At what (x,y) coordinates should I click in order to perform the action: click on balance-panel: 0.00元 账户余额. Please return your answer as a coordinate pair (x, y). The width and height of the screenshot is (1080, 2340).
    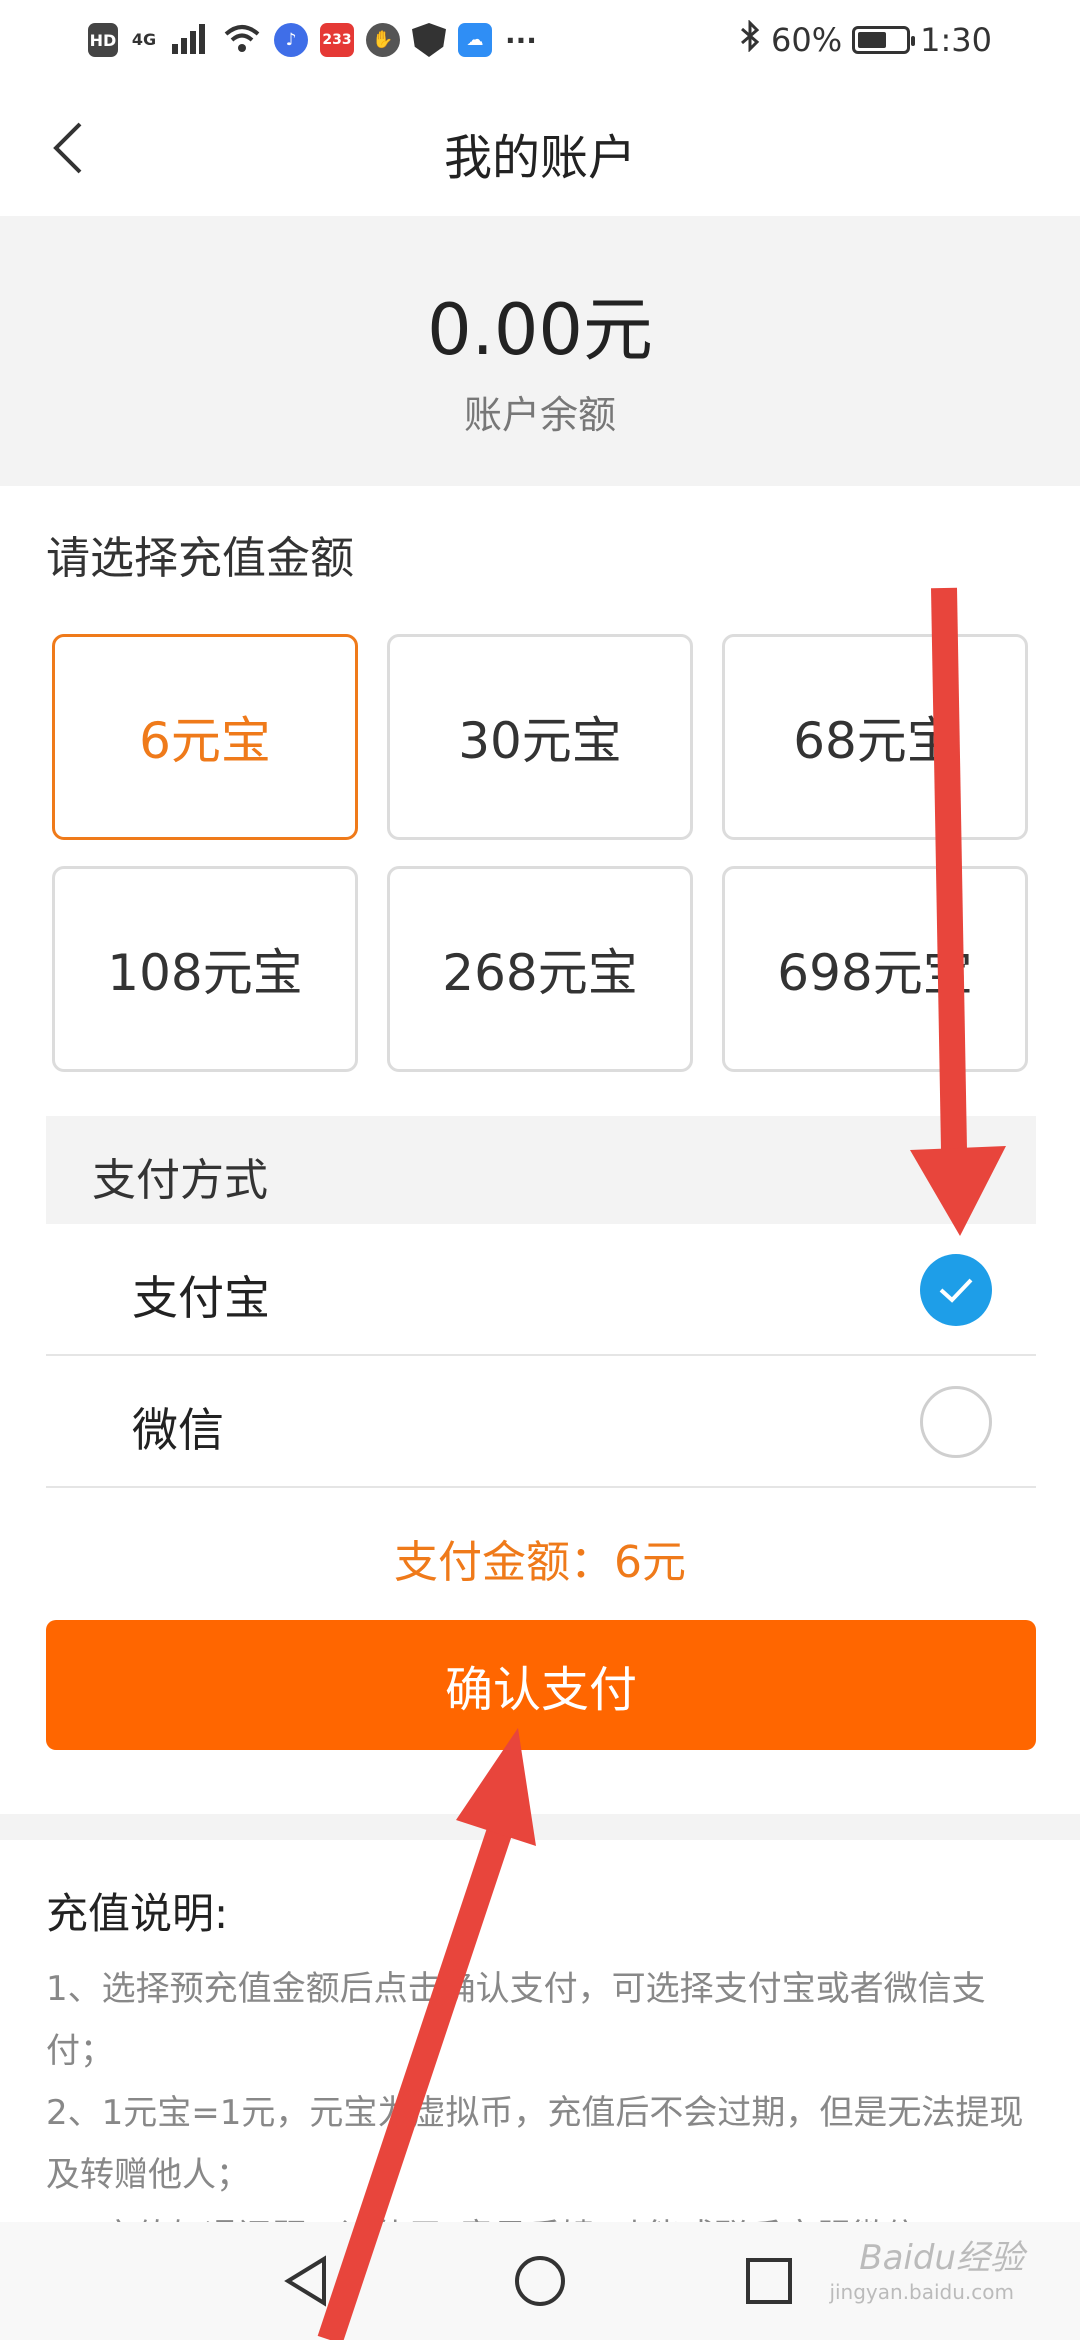
    Looking at the image, I should click on (540, 351).